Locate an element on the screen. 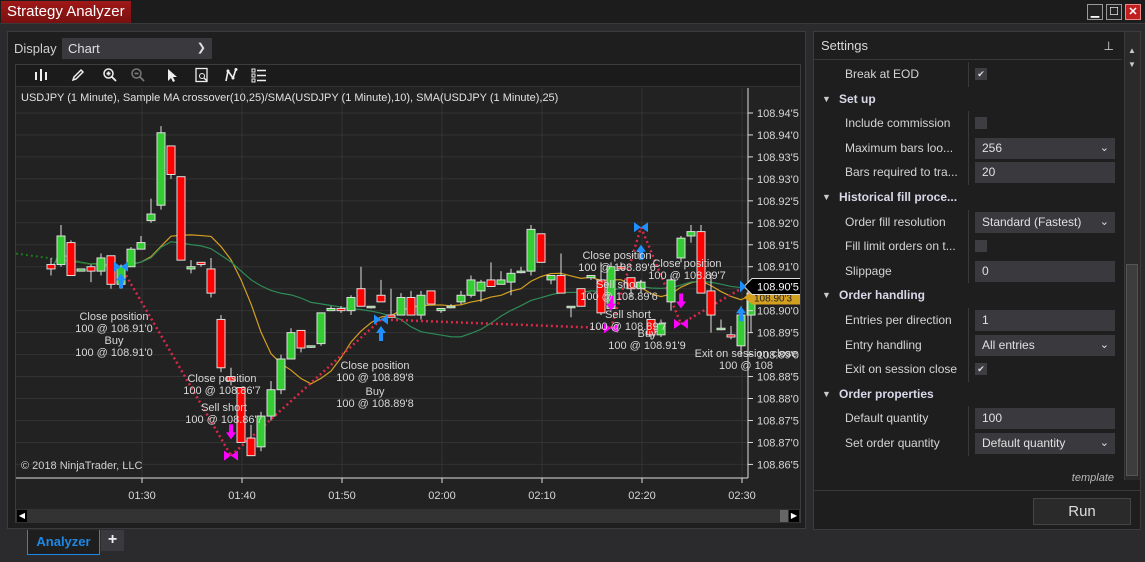 This screenshot has height=562, width=1145. trade-label: Close position is located at coordinates (113, 317).